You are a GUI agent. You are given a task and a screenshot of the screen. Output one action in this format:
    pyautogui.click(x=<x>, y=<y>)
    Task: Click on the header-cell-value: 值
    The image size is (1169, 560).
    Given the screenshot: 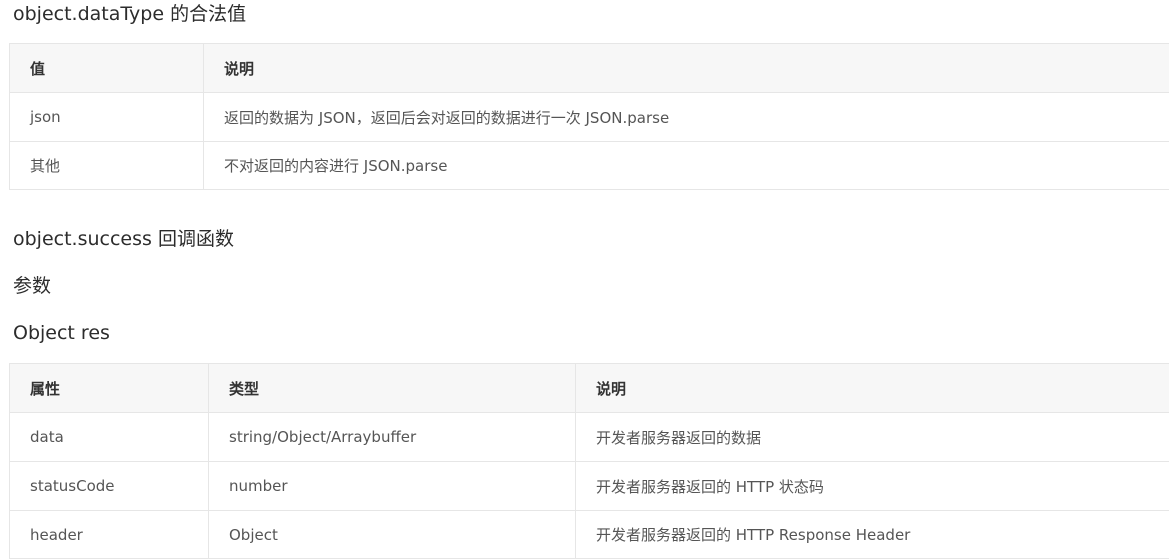 What is the action you would take?
    pyautogui.click(x=106, y=68)
    